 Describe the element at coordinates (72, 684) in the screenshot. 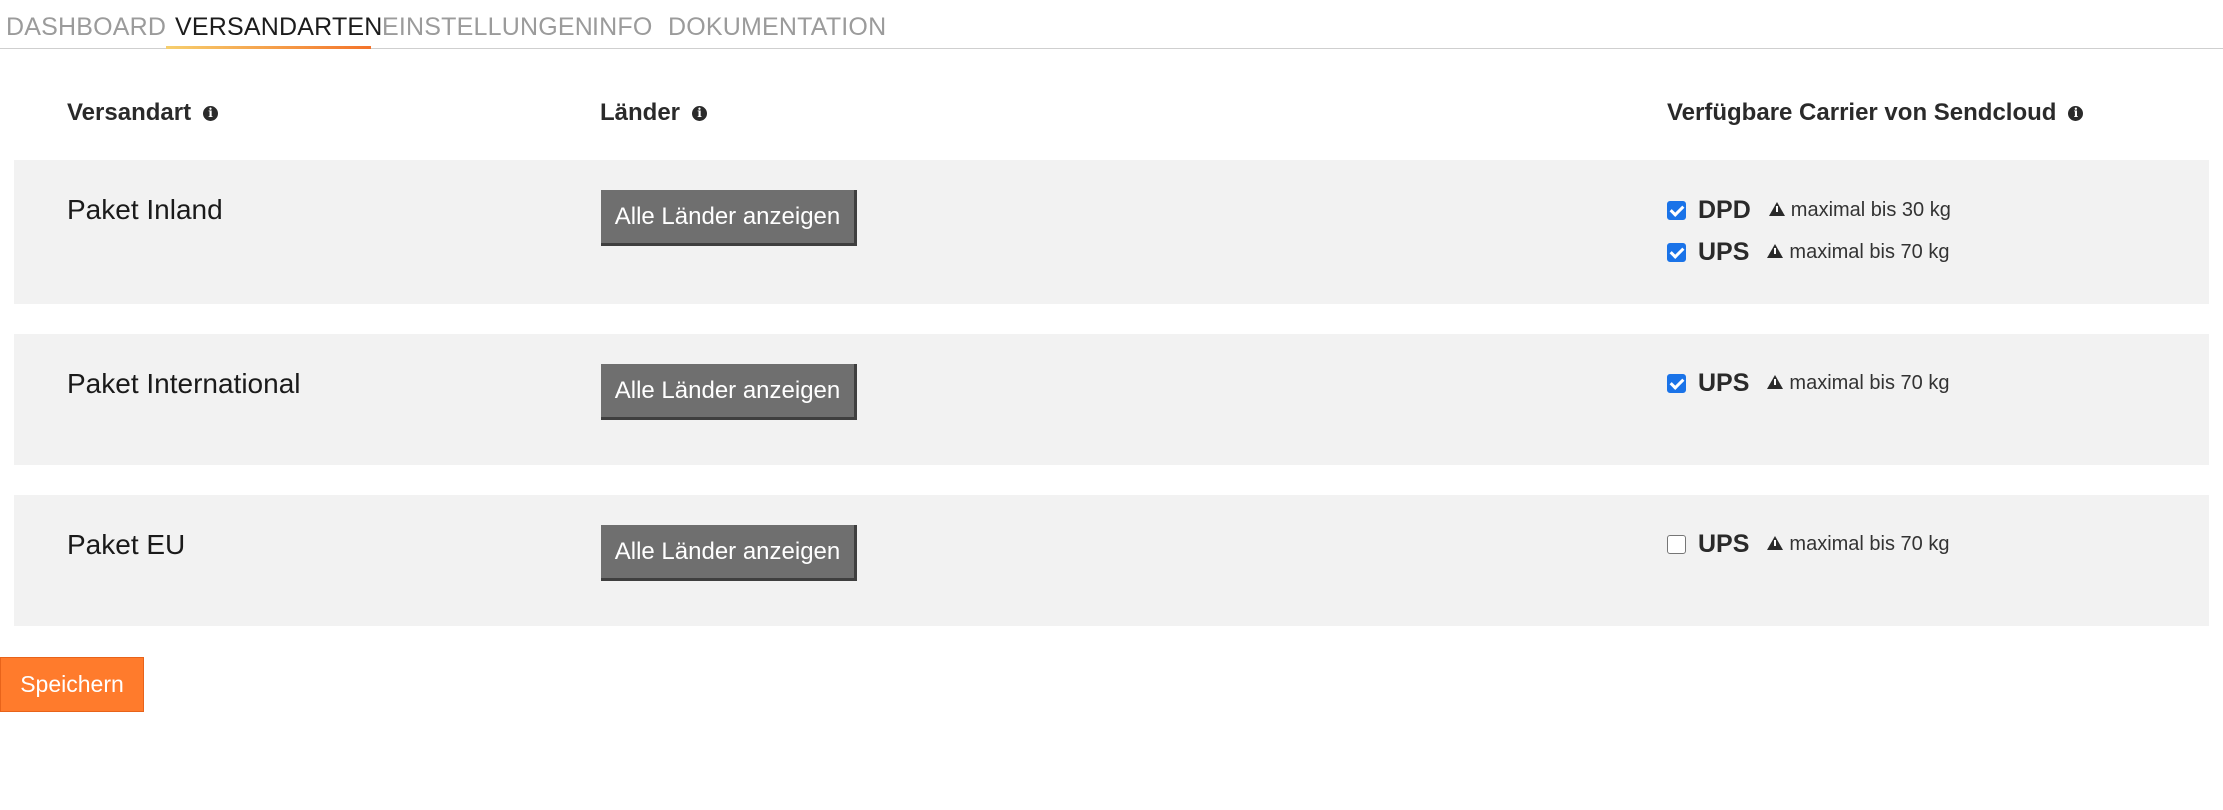

I see `save-button: Speichern` at that location.